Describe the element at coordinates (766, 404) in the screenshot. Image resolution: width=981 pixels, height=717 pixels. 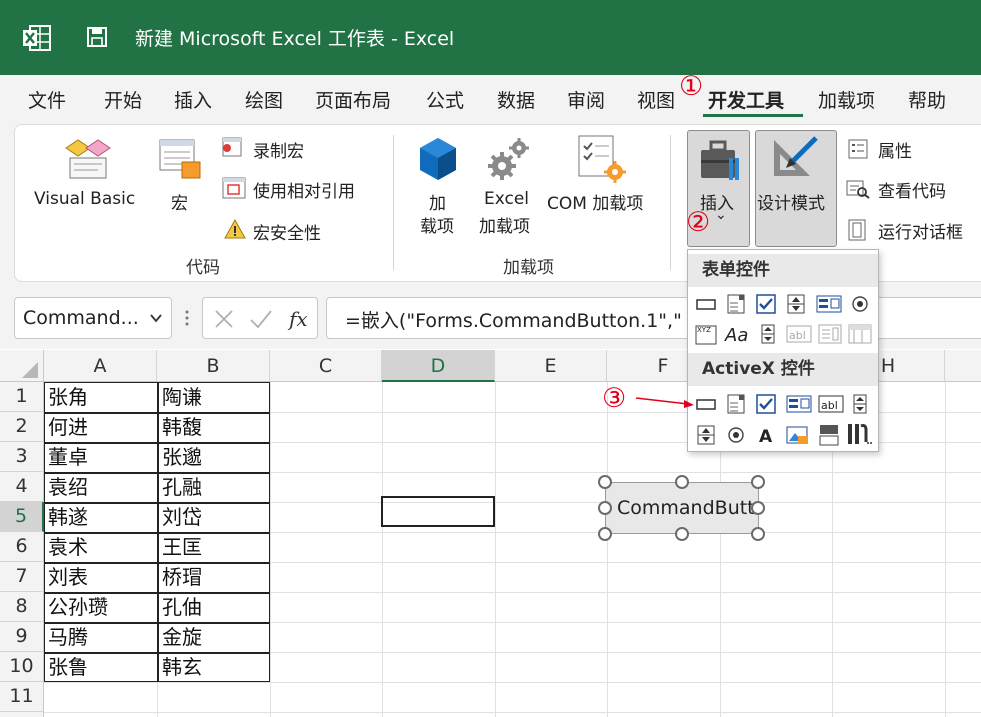
I see `activex-checkbox-icon` at that location.